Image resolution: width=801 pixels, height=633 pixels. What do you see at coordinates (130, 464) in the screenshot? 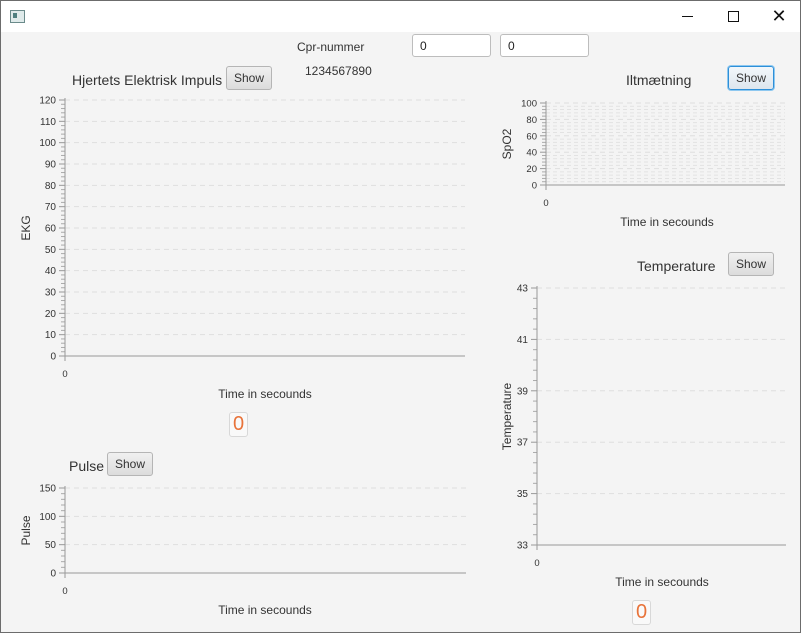
I see `pulse-show-button: Show` at bounding box center [130, 464].